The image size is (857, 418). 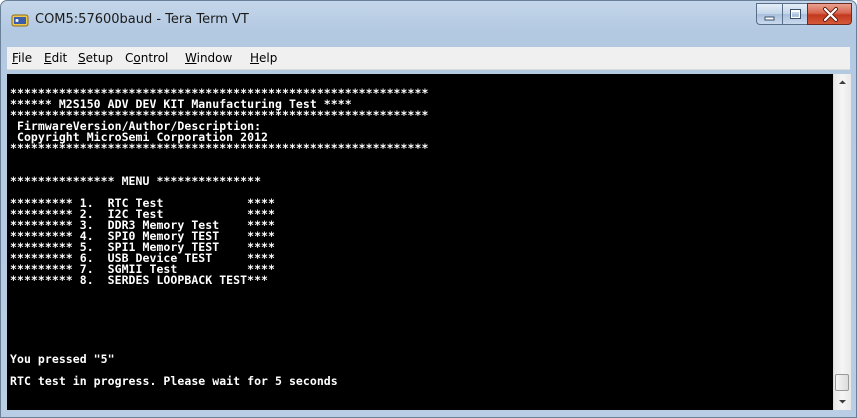 I want to click on close-icon, so click(x=830, y=14).